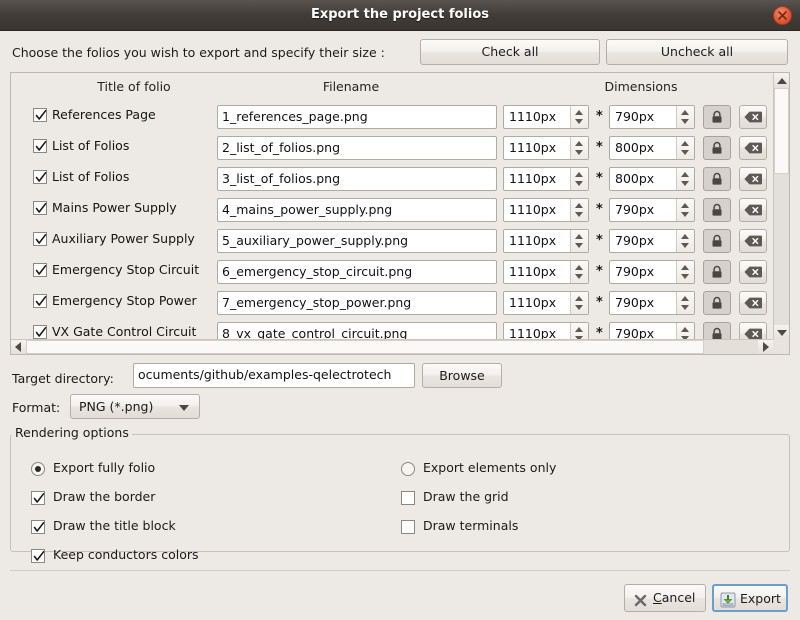  I want to click on vertical-scrollbar-thumb, so click(781, 131).